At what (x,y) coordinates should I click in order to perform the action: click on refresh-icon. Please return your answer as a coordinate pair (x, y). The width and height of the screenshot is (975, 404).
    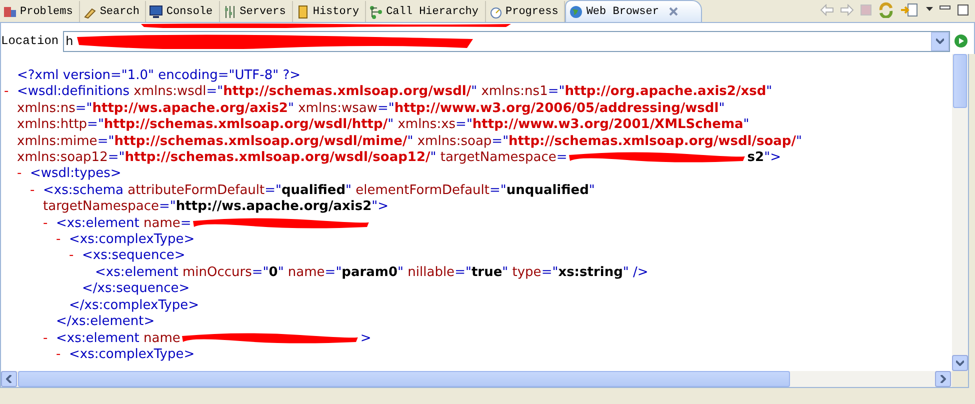
    Looking at the image, I should click on (886, 10).